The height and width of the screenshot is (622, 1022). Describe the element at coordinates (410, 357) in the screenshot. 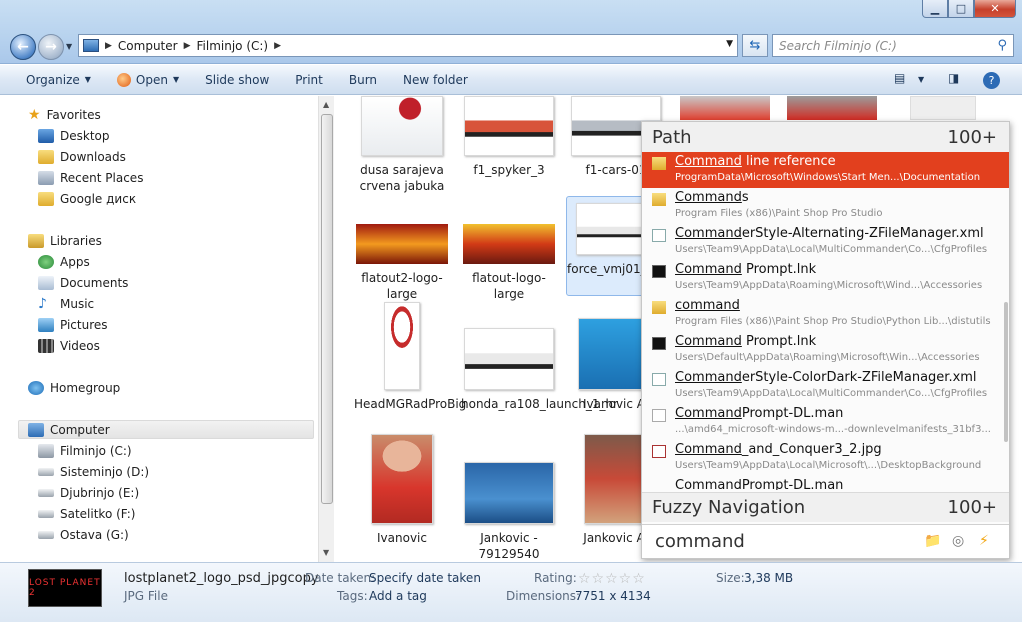

I see `file-item: HeadMGRadProBig` at that location.